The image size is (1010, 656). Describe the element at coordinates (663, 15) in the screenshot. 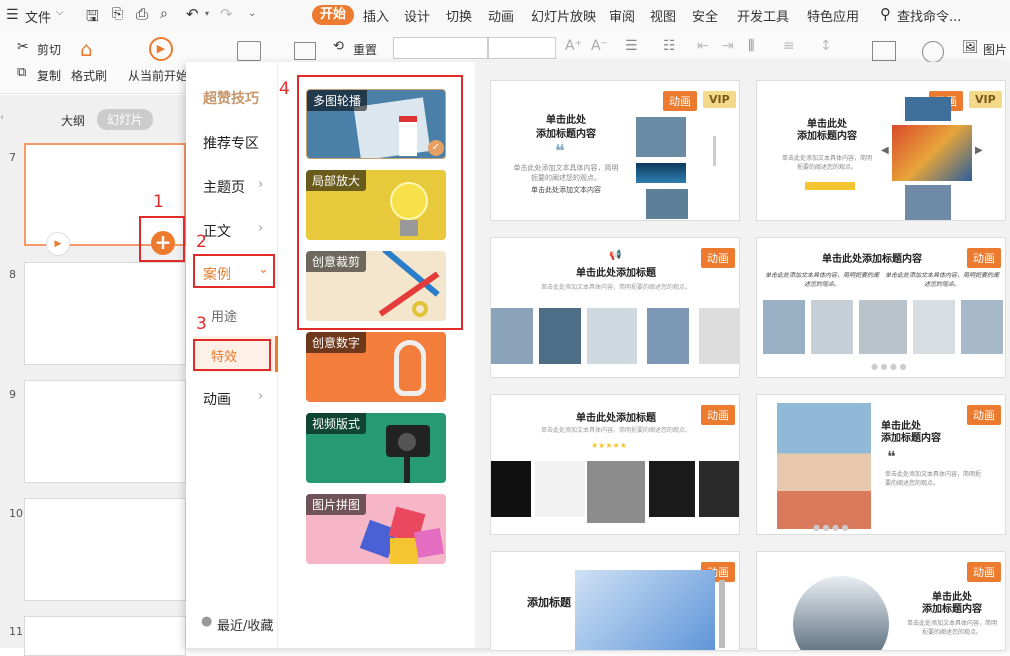

I see `tab-view: 视图` at that location.